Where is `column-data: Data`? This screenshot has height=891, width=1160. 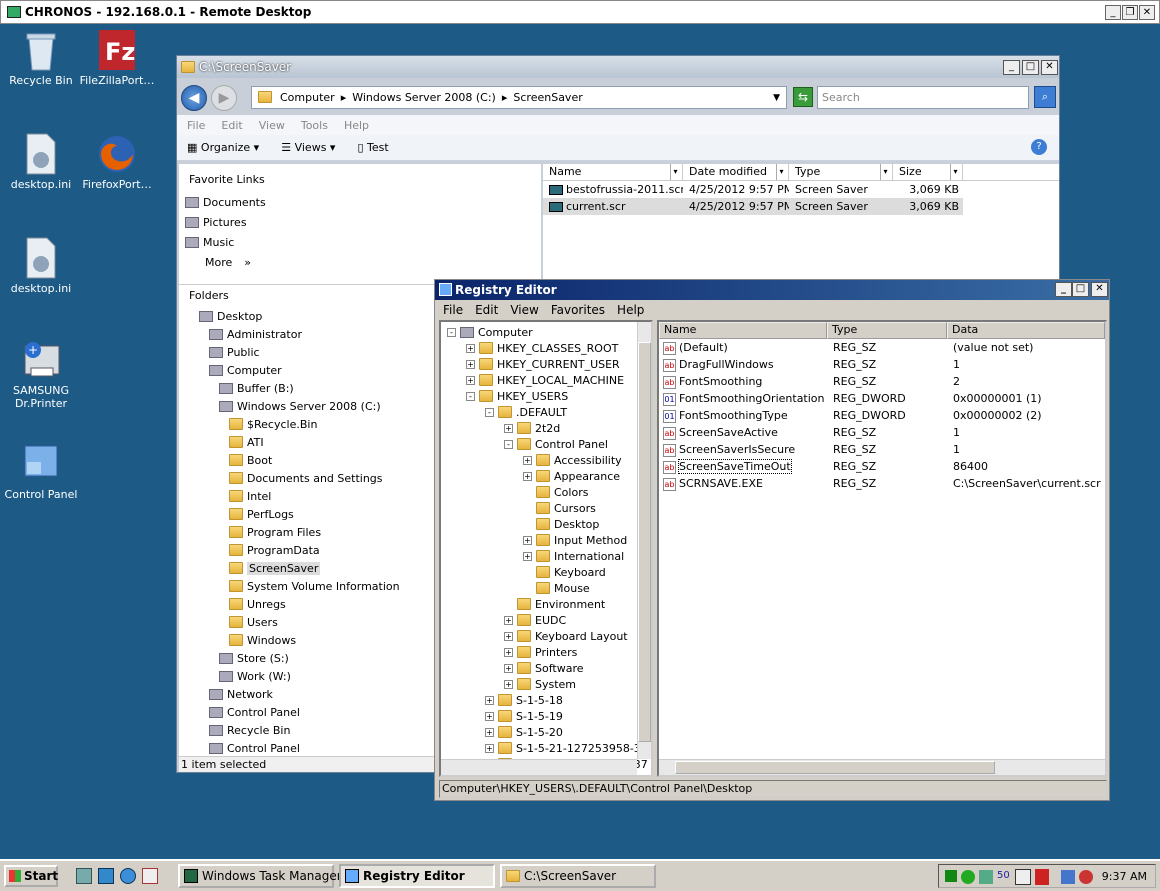
column-data: Data is located at coordinates (1026, 330).